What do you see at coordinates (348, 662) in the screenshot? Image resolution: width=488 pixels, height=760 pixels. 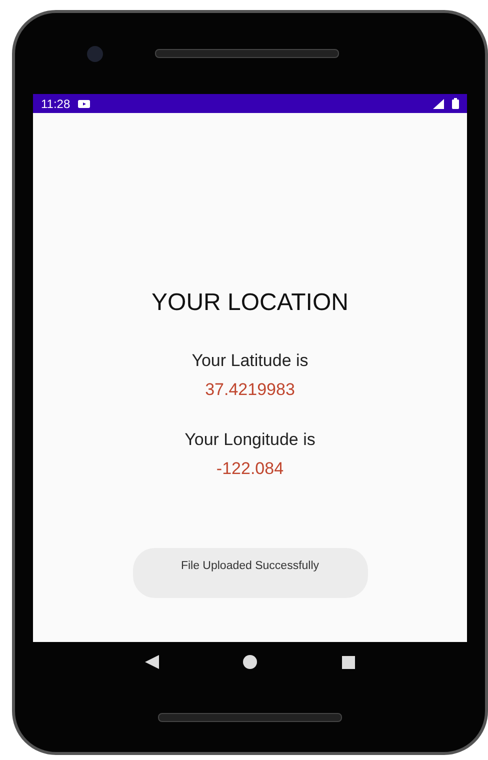 I see `recents-icon` at bounding box center [348, 662].